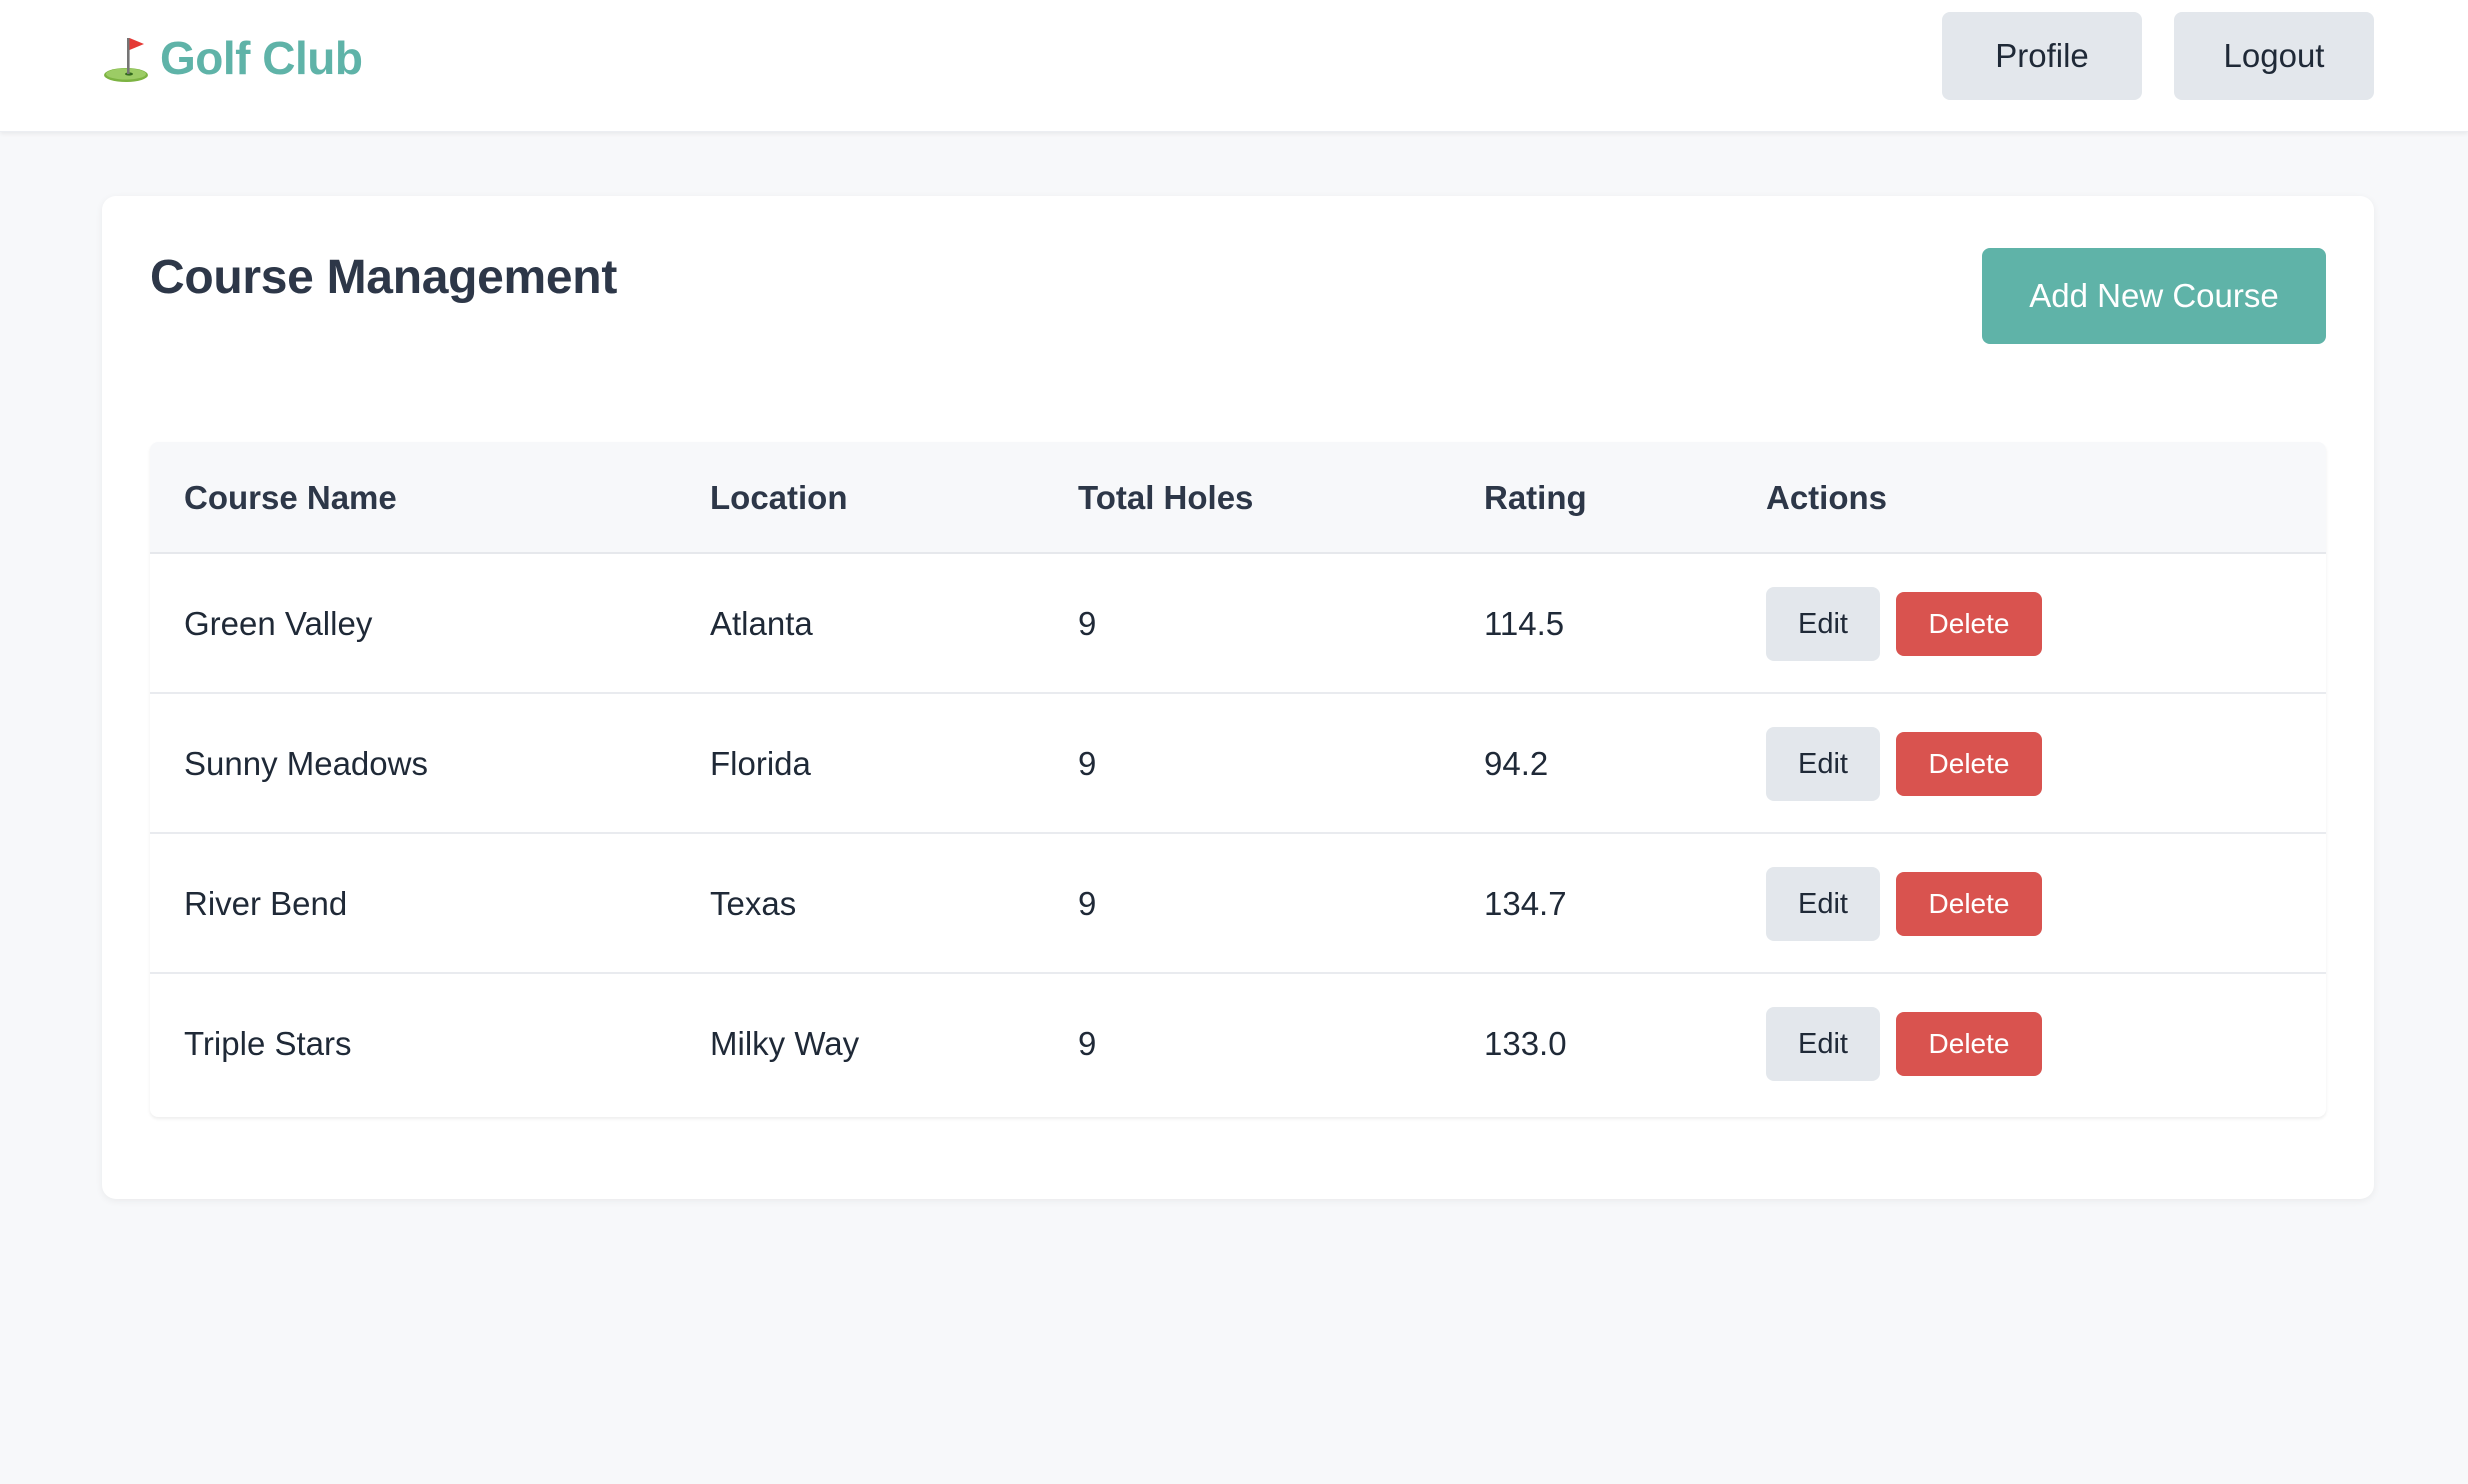 The height and width of the screenshot is (1484, 2468). I want to click on brand: Golf Club, so click(231, 58).